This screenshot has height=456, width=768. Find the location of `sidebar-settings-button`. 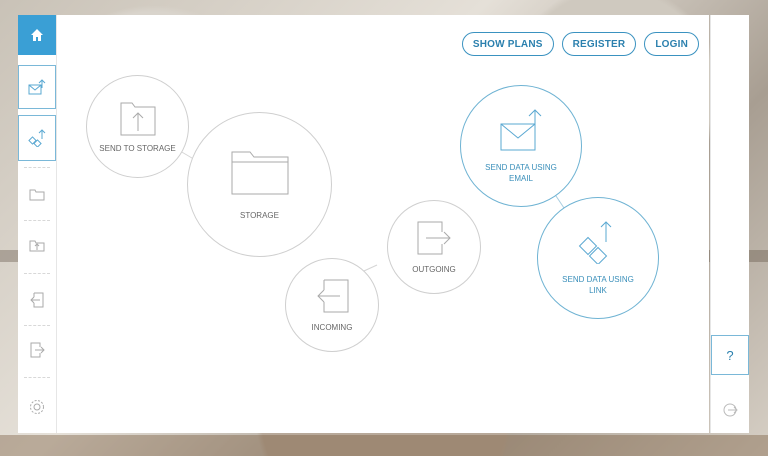

sidebar-settings-button is located at coordinates (37, 407).